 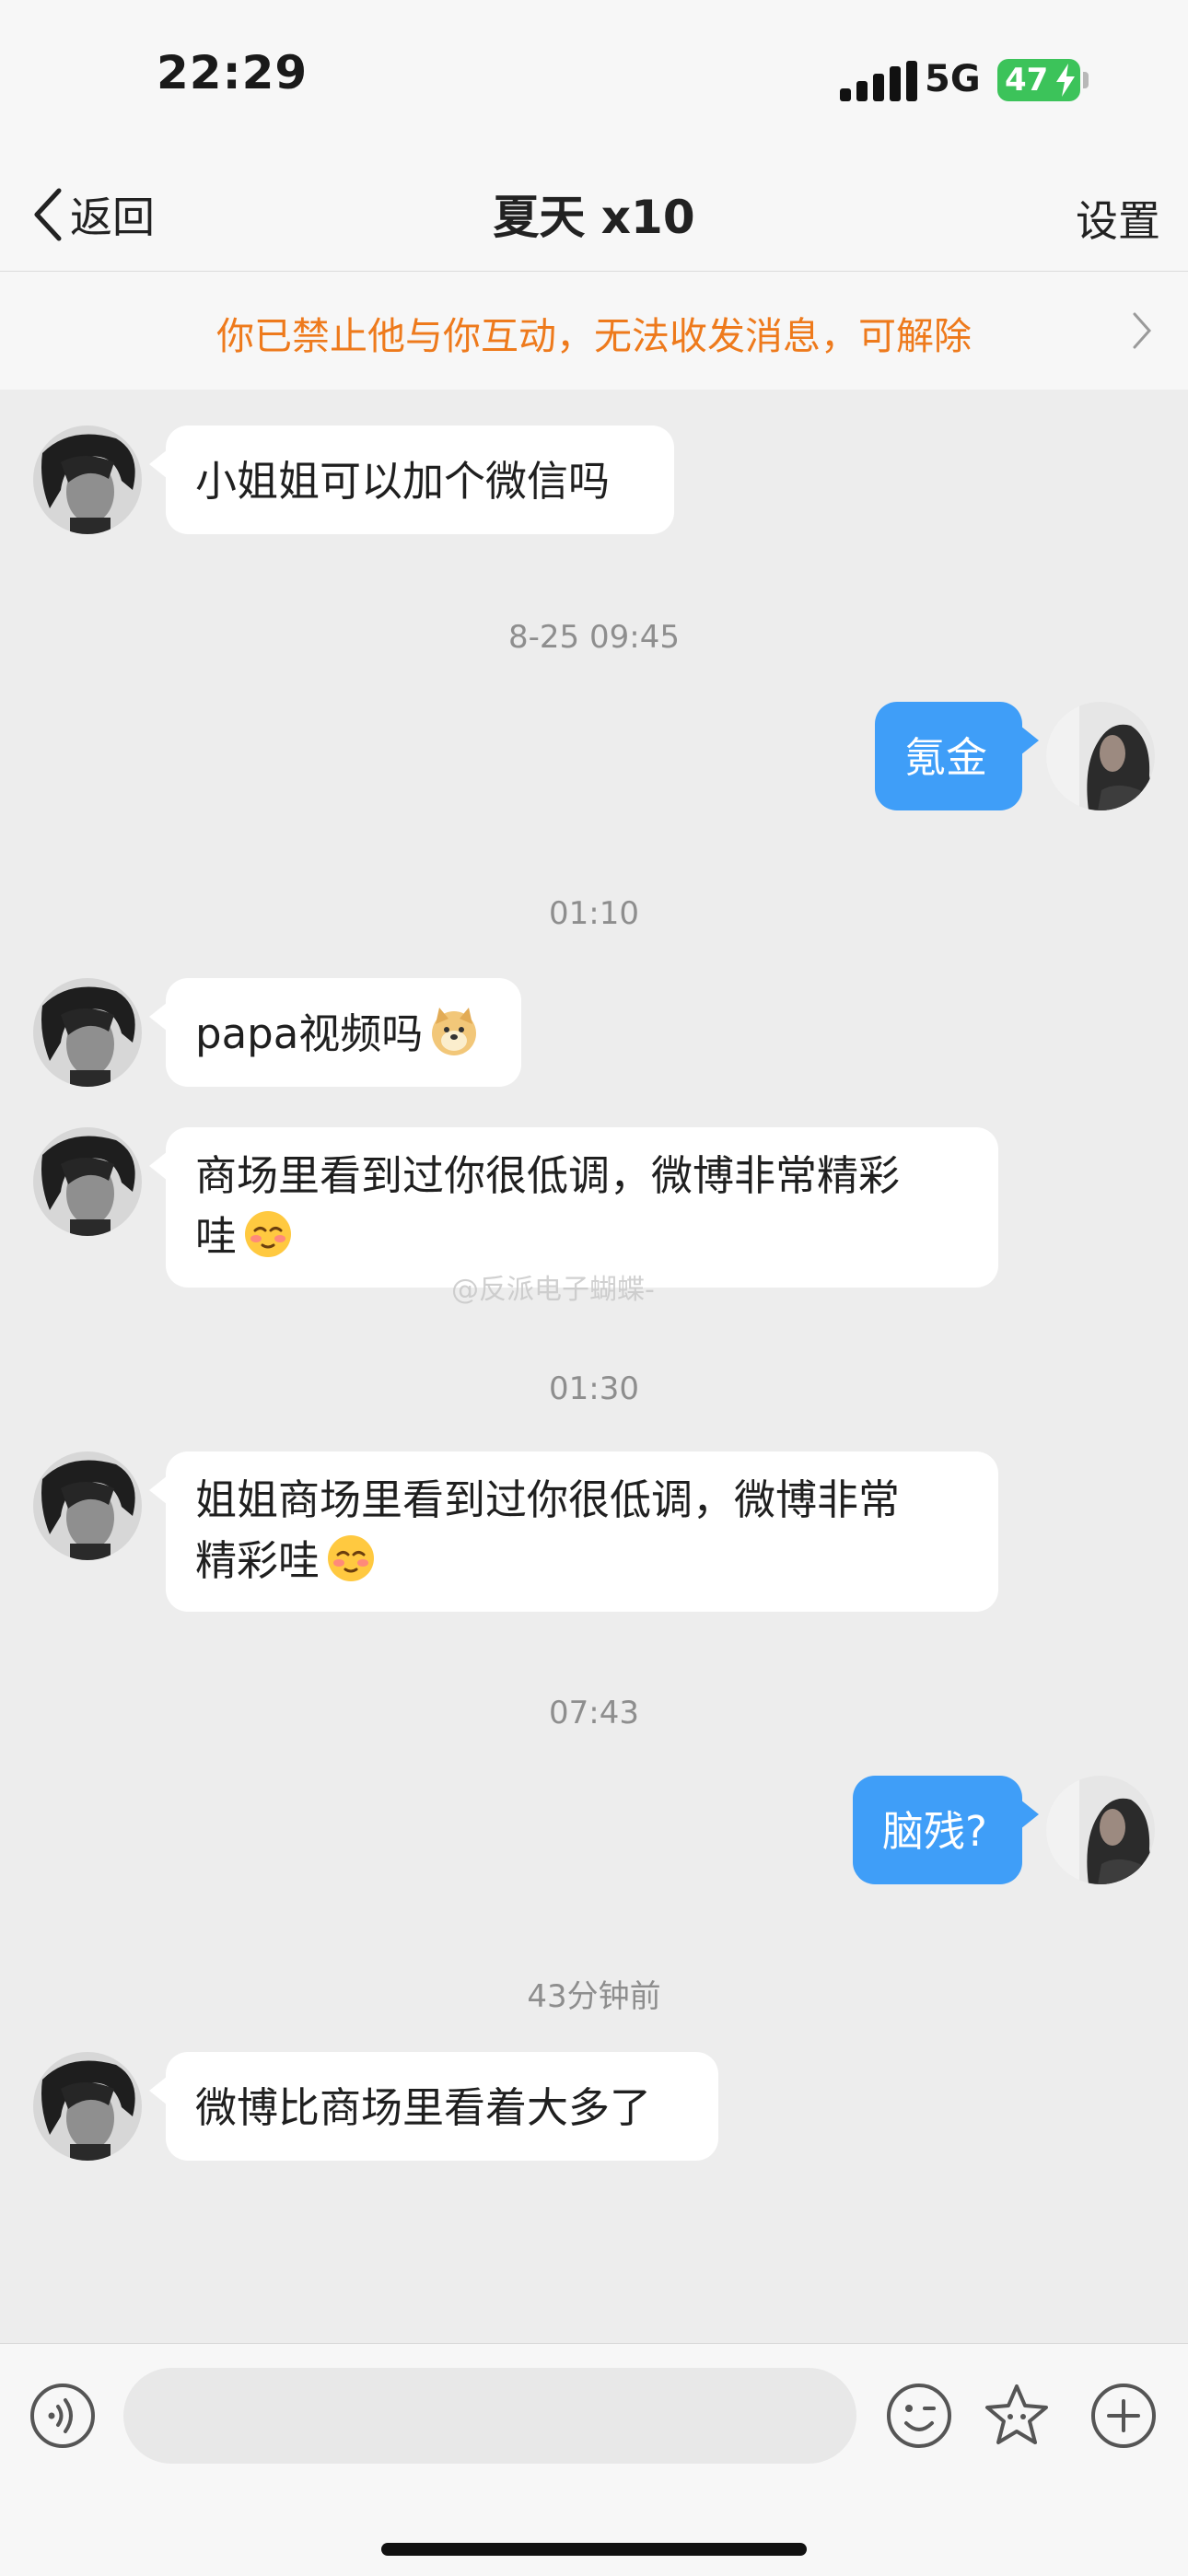 I want to click on home-indicator, so click(x=594, y=2549).